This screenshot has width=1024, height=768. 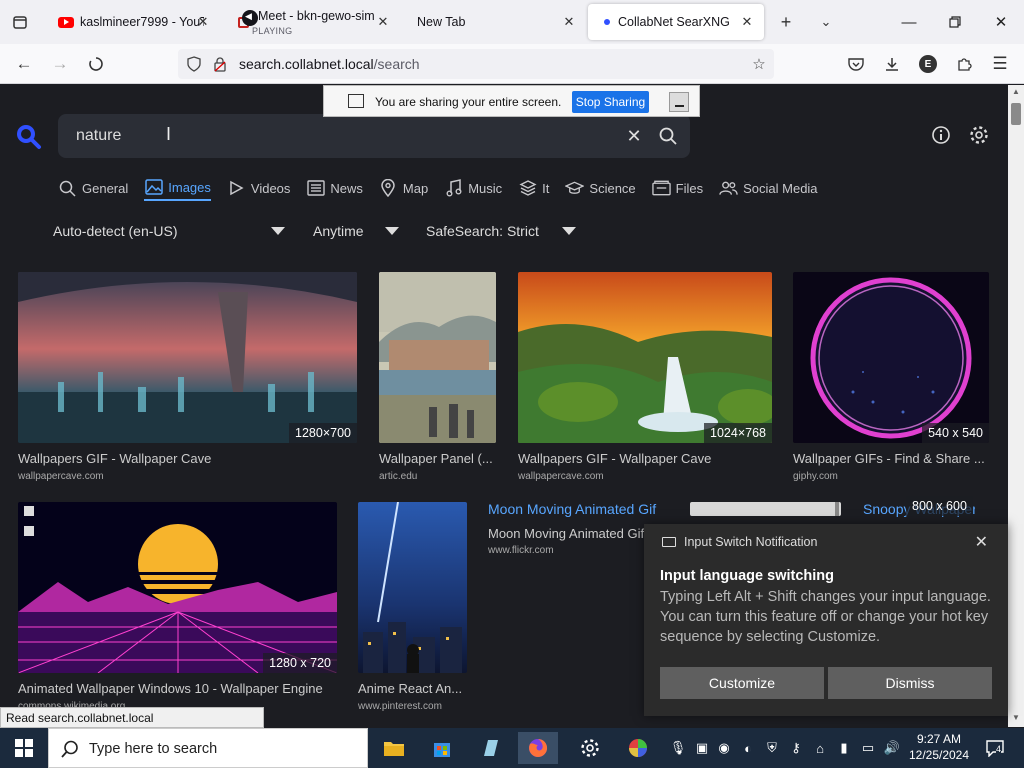 What do you see at coordinates (964, 64) in the screenshot?
I see `extensions-icon` at bounding box center [964, 64].